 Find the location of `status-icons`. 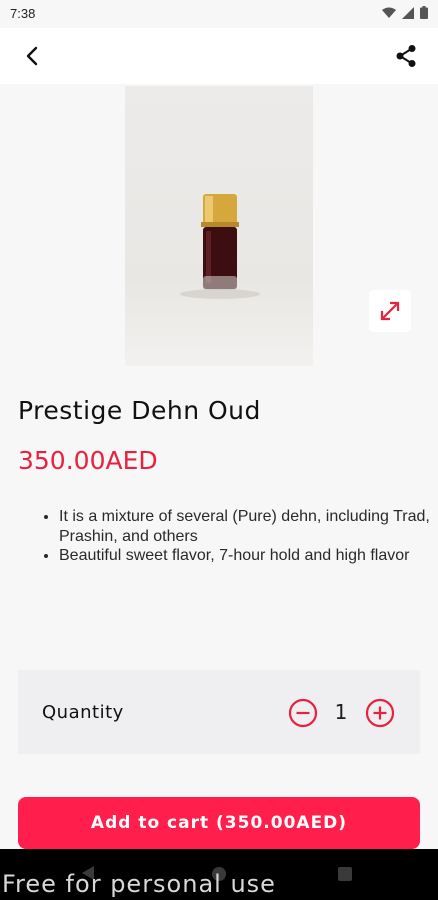

status-icons is located at coordinates (405, 12).